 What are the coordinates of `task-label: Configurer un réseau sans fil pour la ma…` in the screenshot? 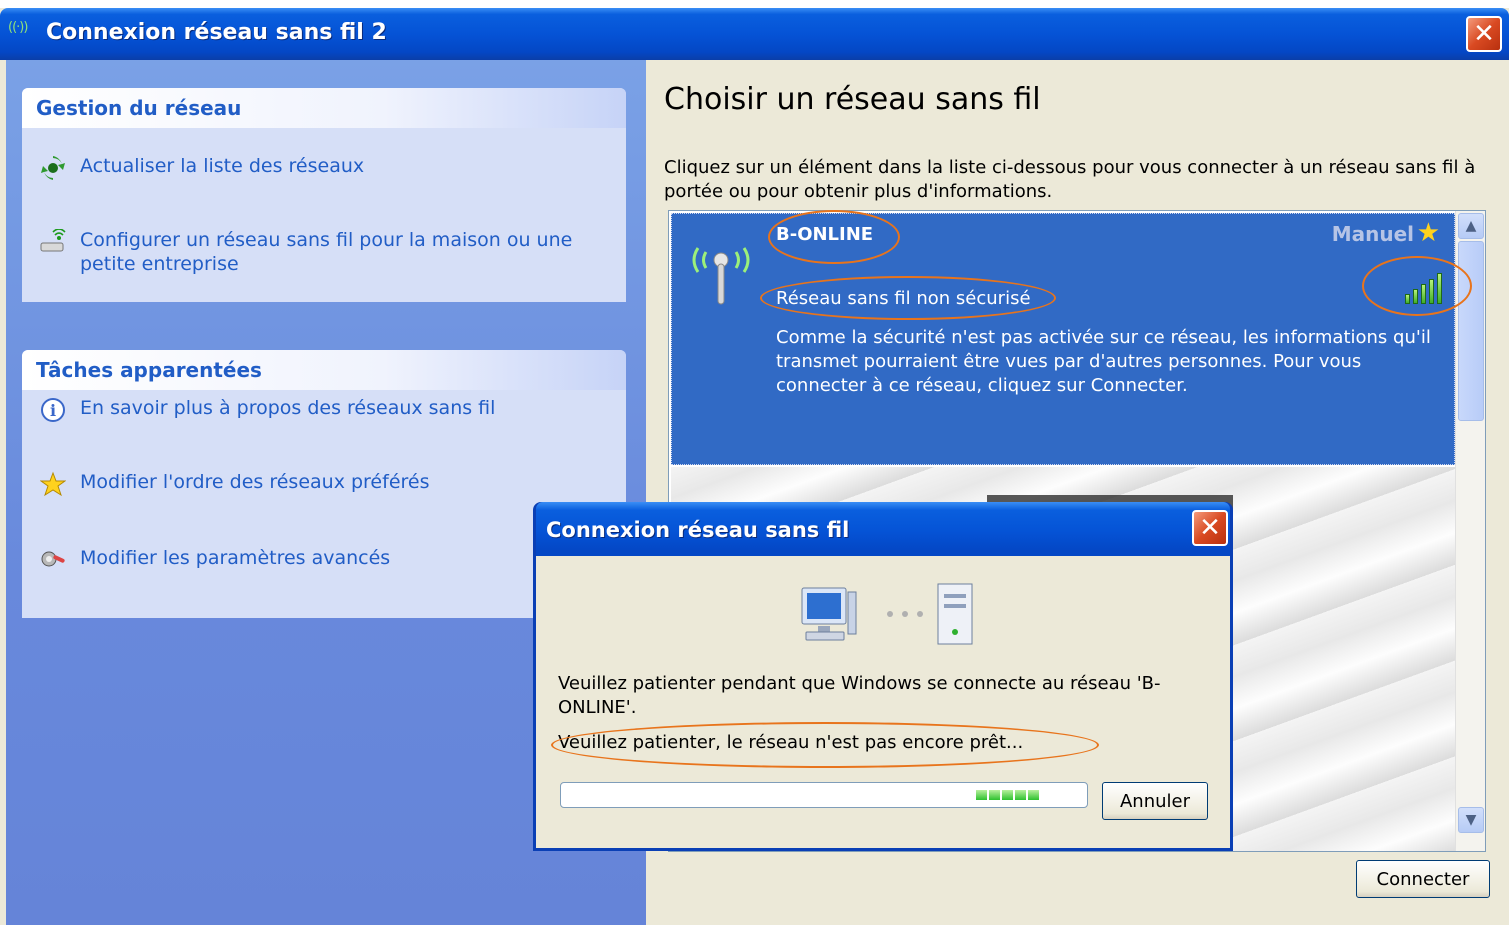 It's located at (326, 252).